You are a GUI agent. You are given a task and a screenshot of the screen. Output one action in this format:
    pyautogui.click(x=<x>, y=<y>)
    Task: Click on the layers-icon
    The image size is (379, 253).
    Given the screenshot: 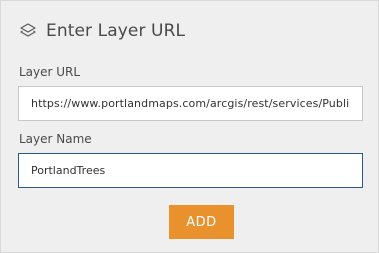 What is the action you would take?
    pyautogui.click(x=28, y=31)
    